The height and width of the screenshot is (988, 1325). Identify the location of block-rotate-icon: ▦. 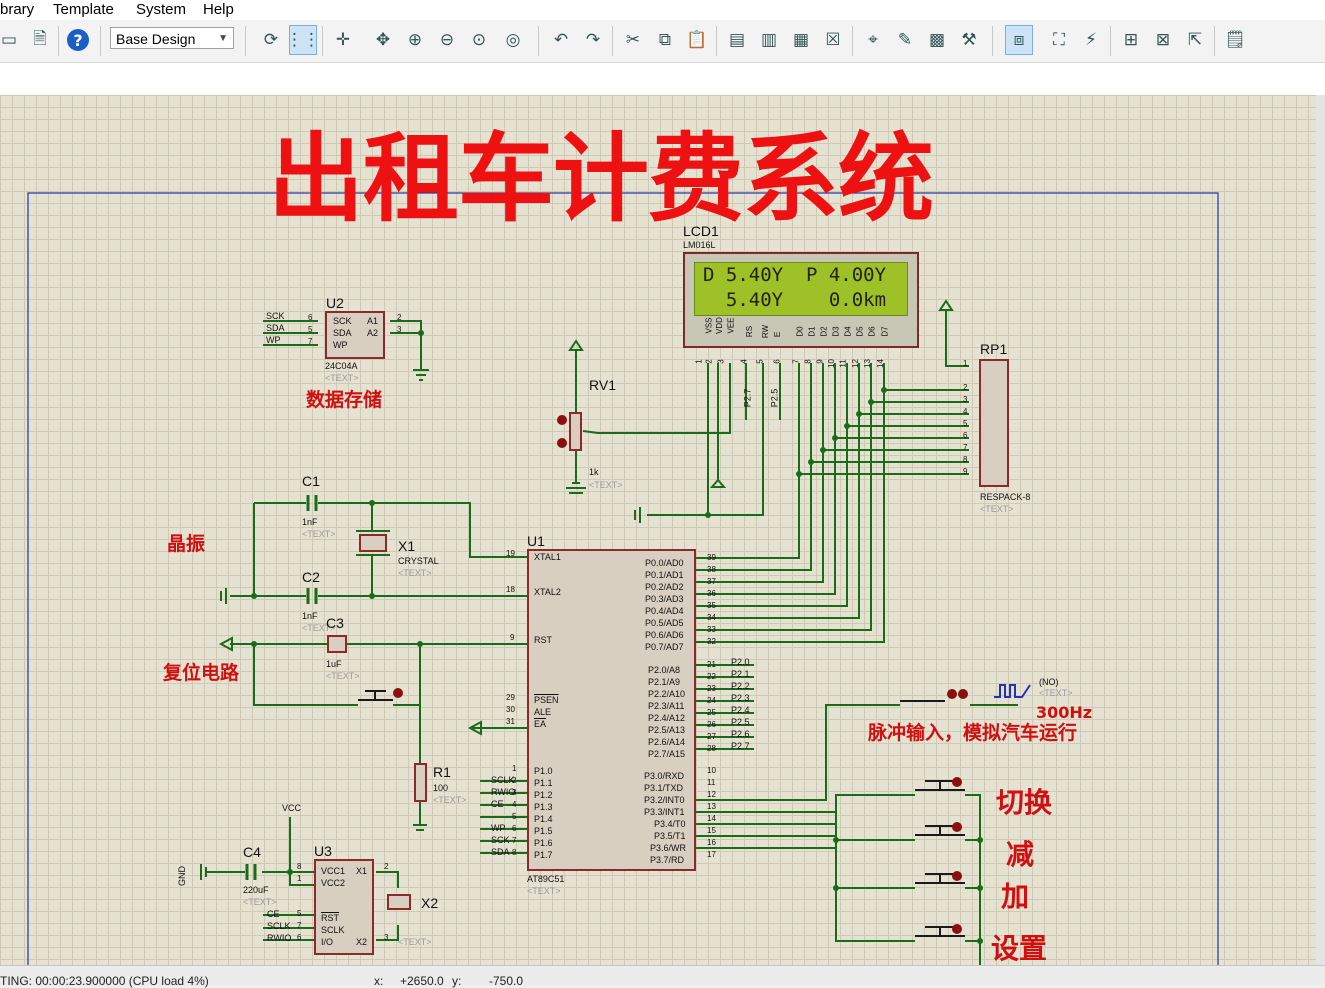
(801, 40).